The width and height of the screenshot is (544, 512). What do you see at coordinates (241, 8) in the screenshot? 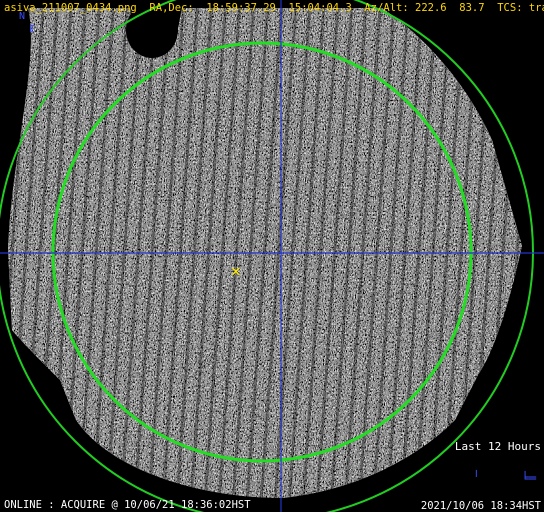
I see `ra-value: 18:59:37.29` at bounding box center [241, 8].